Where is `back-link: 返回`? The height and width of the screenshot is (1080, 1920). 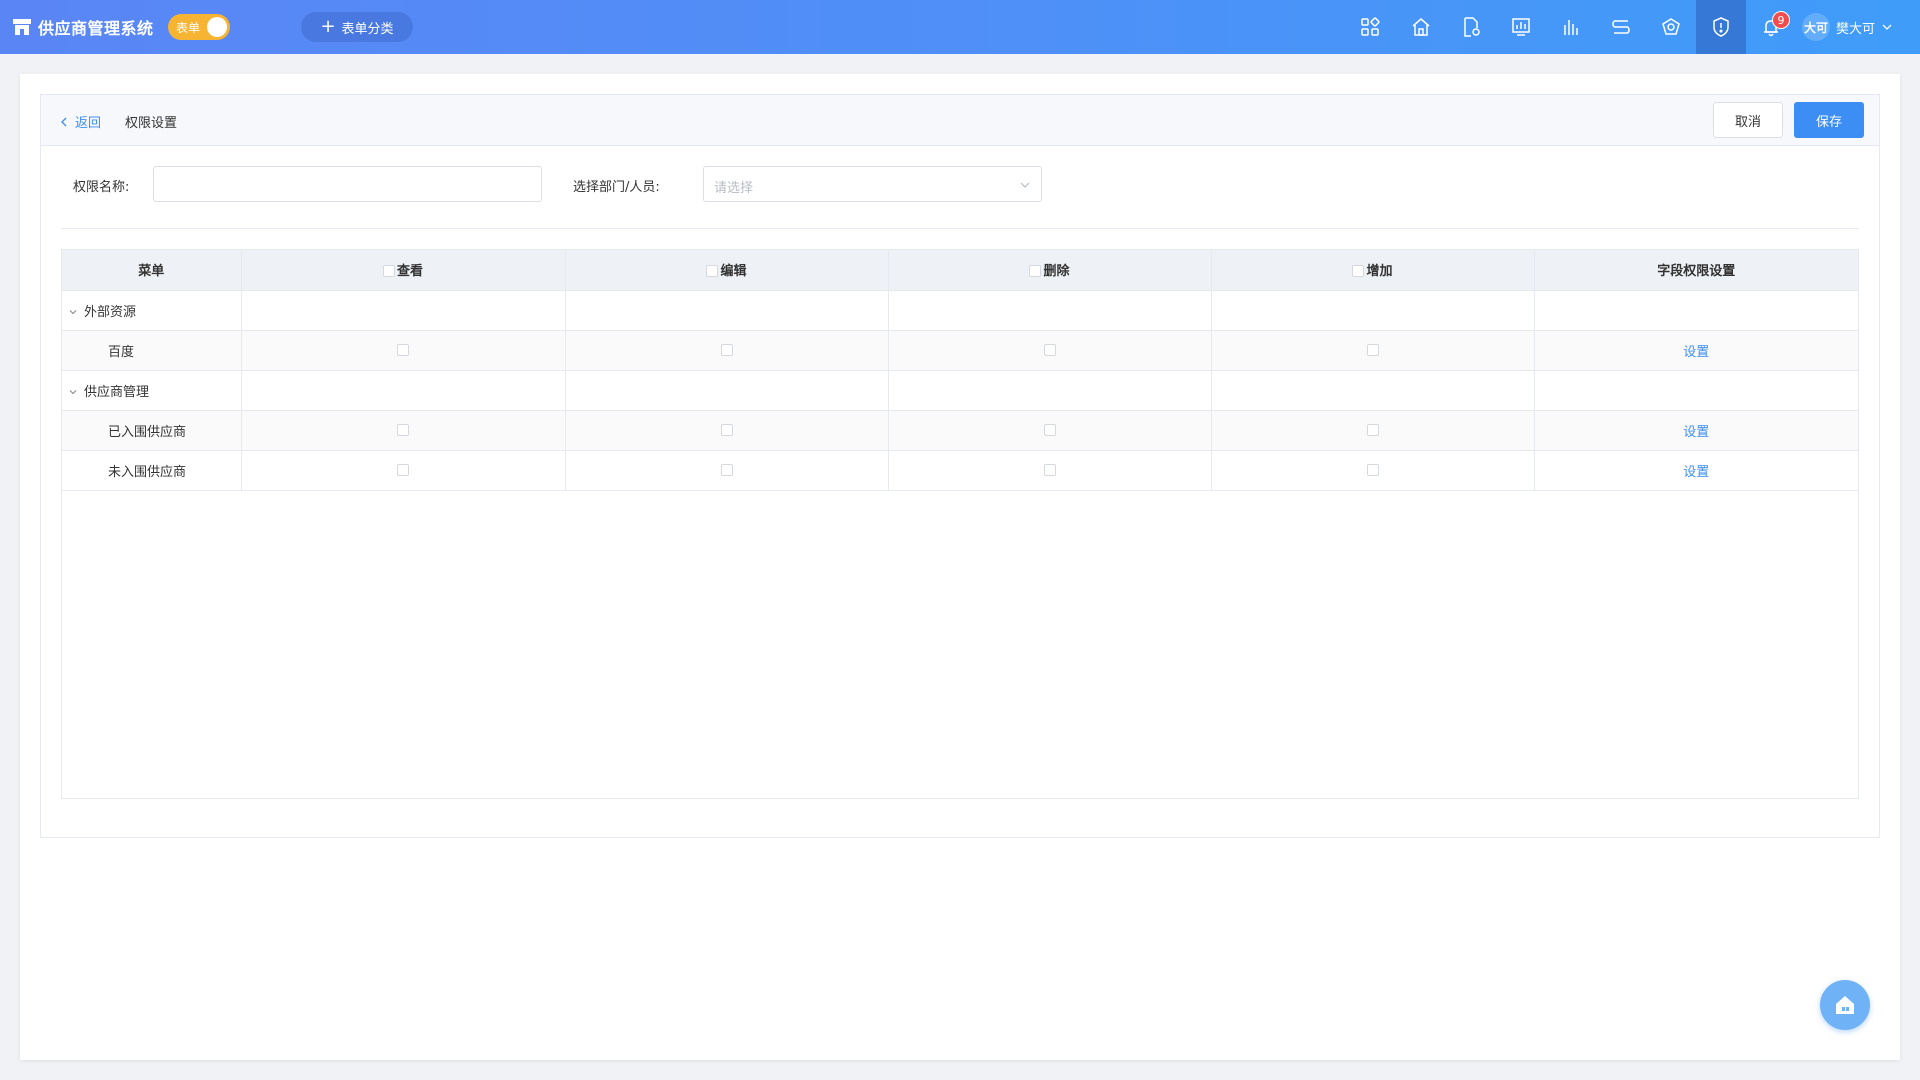
back-link: 返回 is located at coordinates (80, 121).